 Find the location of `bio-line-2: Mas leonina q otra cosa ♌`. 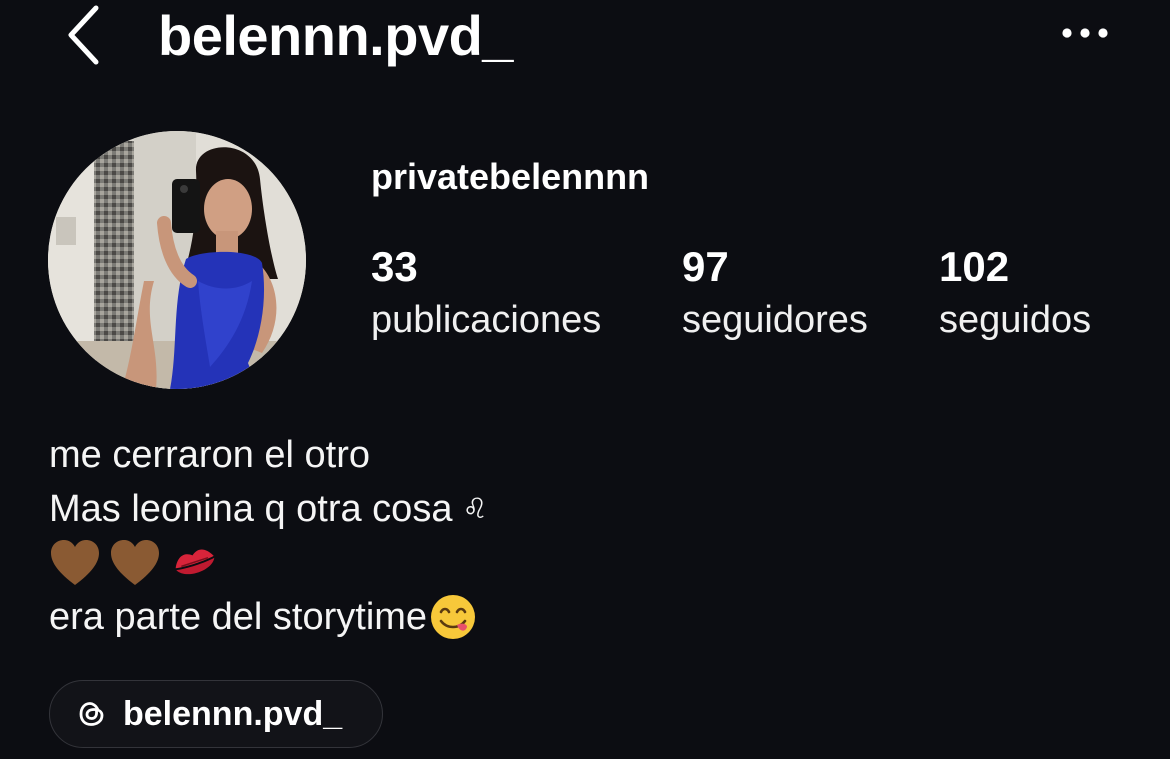

bio-line-2: Mas leonina q otra cosa ♌ is located at coordinates (268, 509).